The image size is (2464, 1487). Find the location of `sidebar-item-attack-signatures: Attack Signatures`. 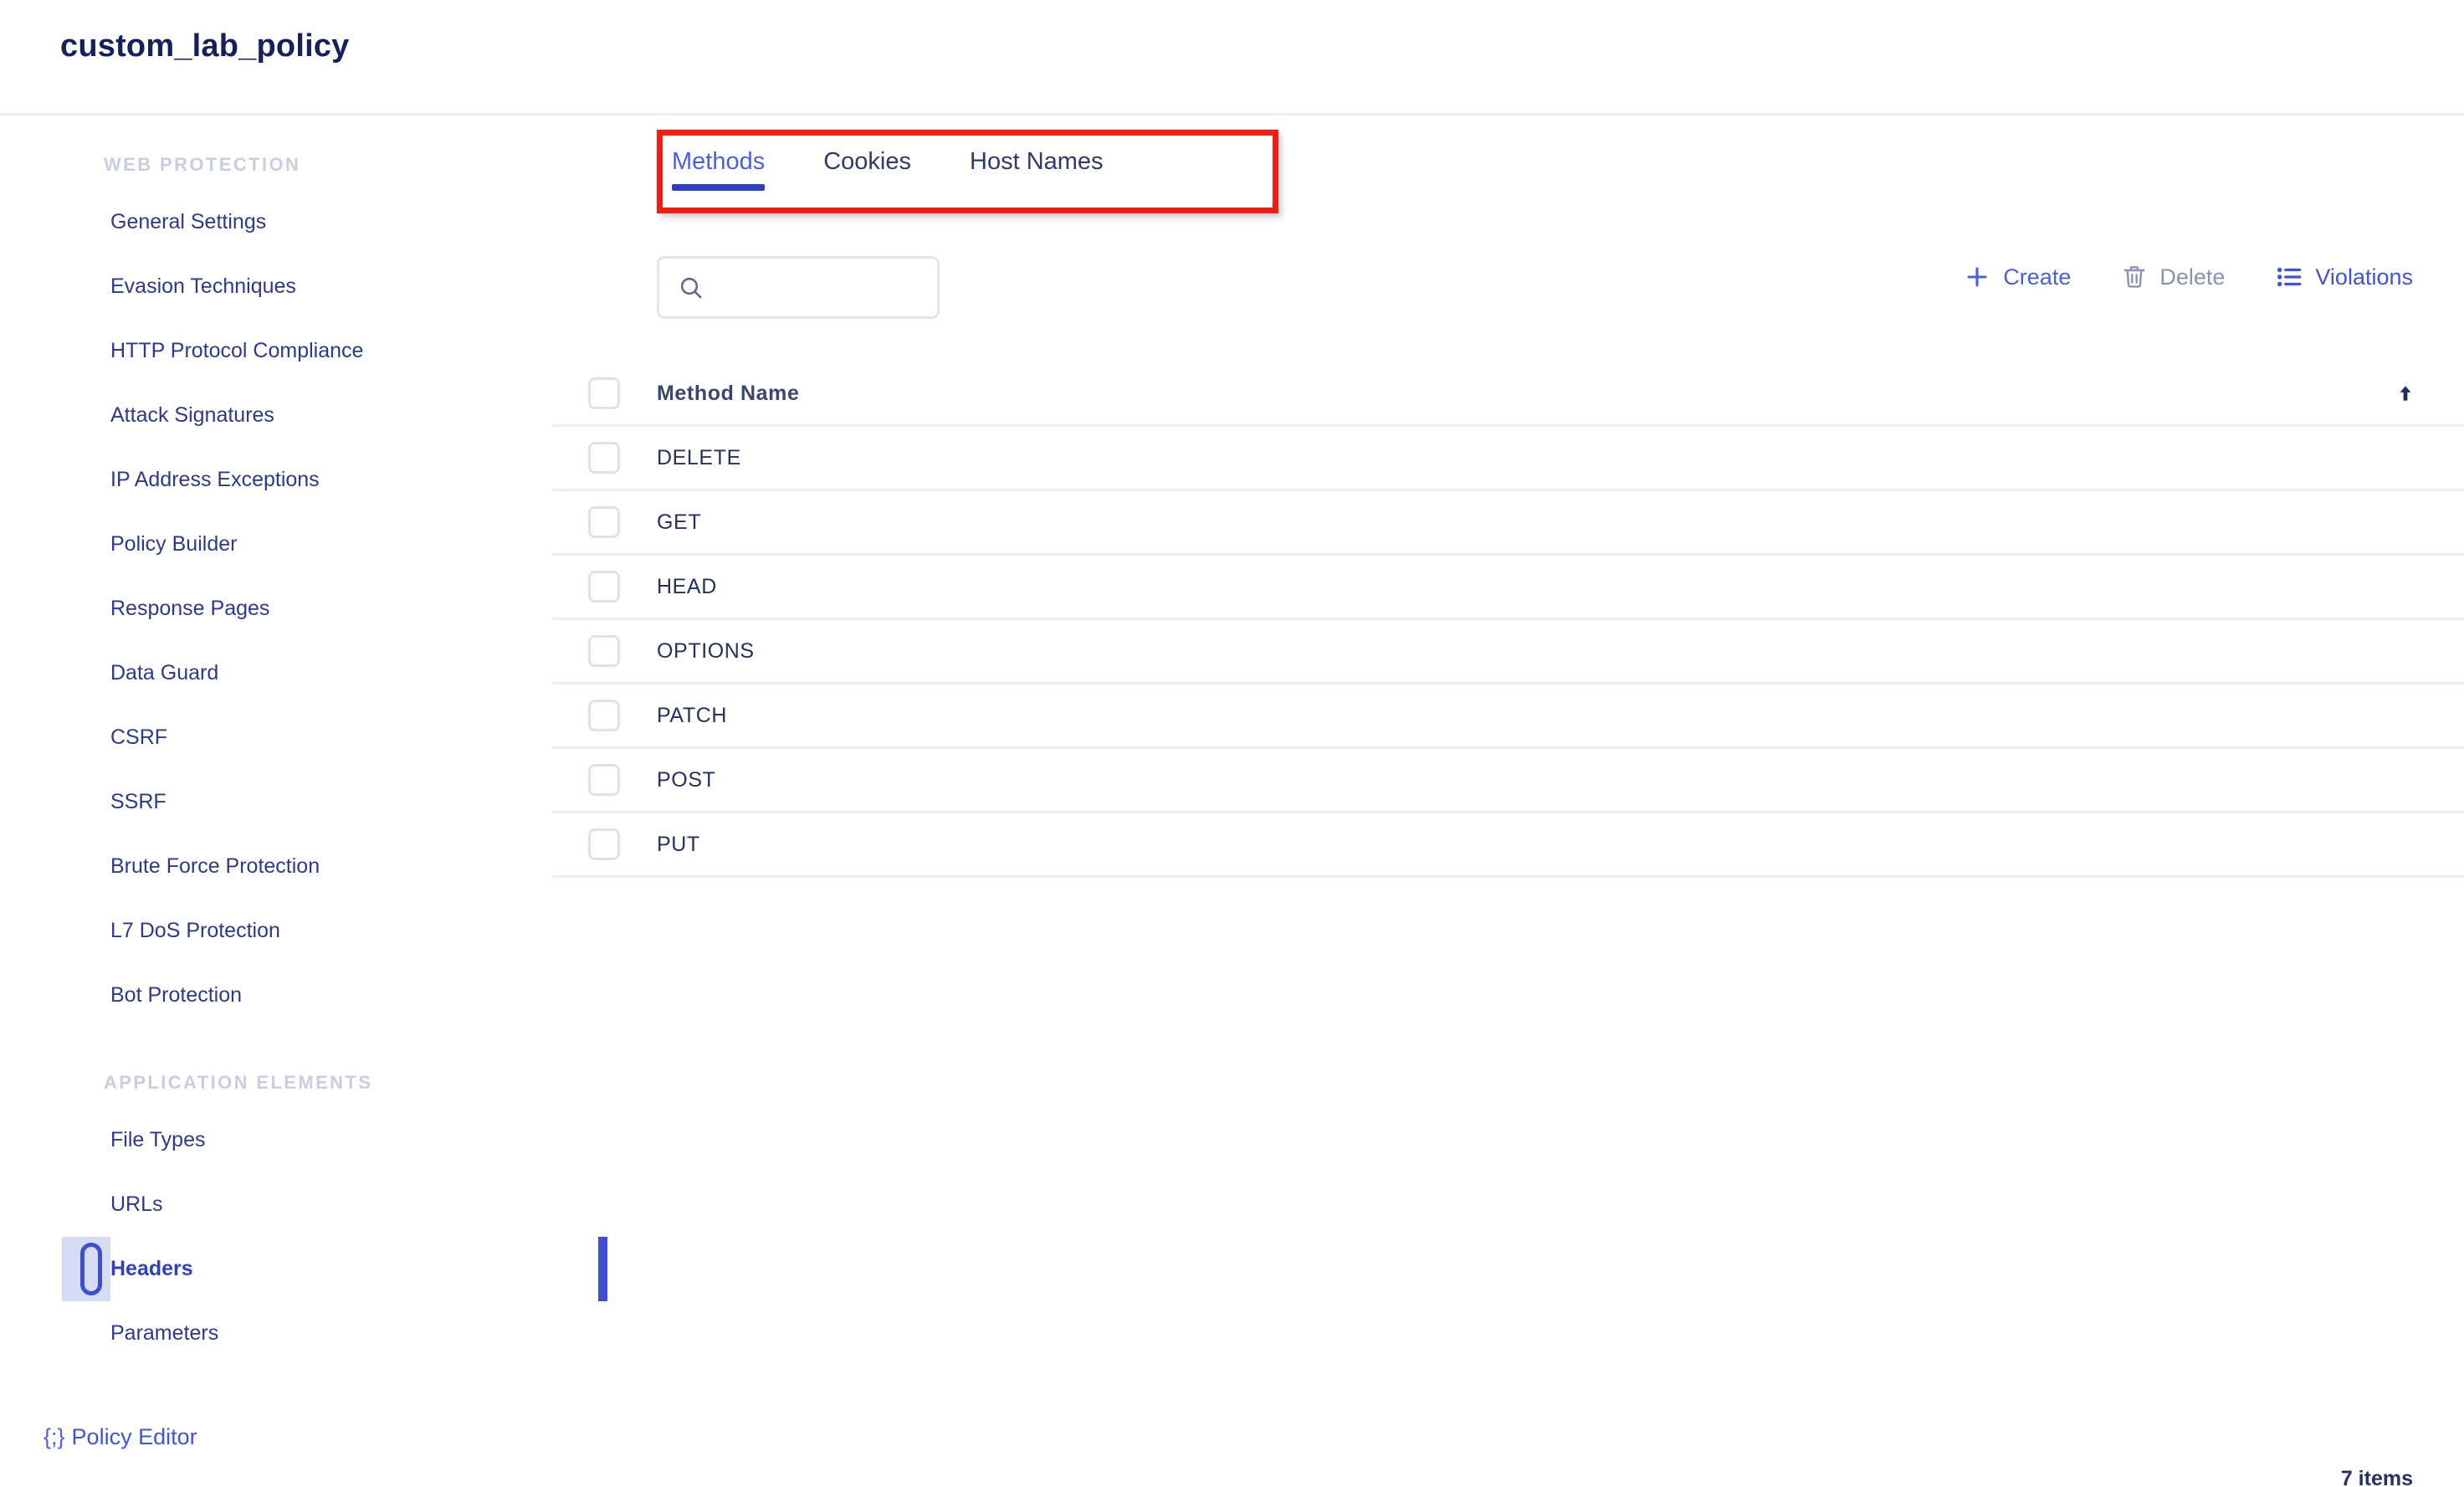

sidebar-item-attack-signatures: Attack Signatures is located at coordinates (276, 415).